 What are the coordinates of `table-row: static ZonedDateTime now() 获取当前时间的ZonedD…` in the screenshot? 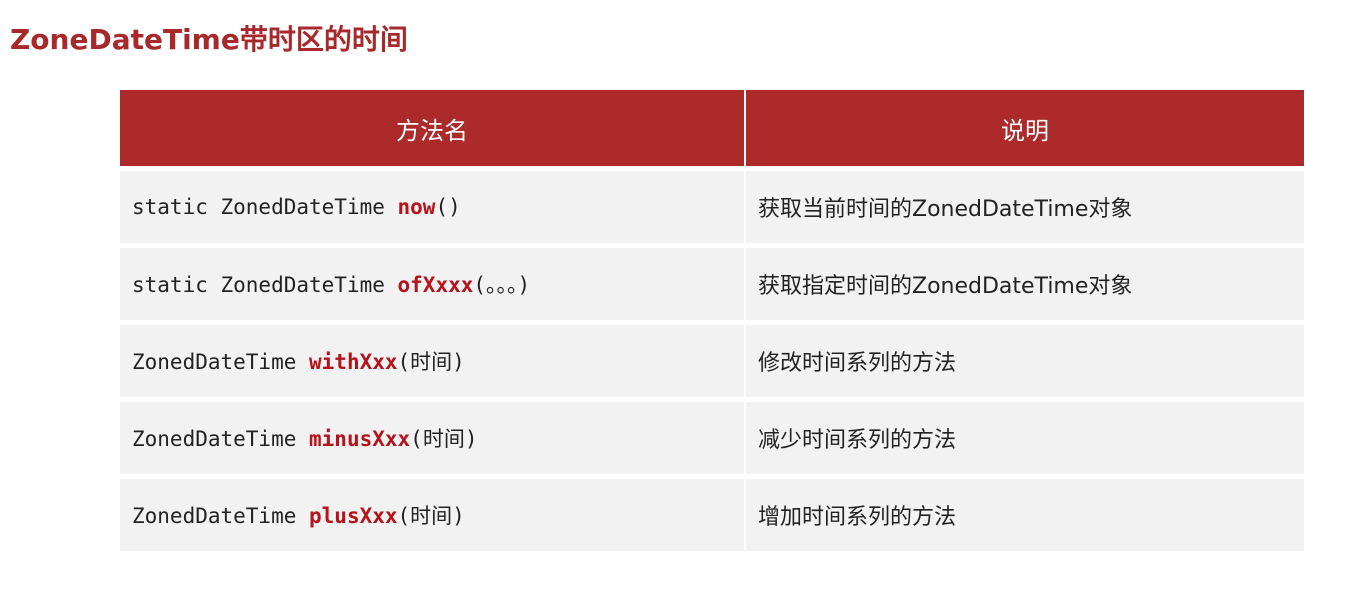 It's located at (712, 204).